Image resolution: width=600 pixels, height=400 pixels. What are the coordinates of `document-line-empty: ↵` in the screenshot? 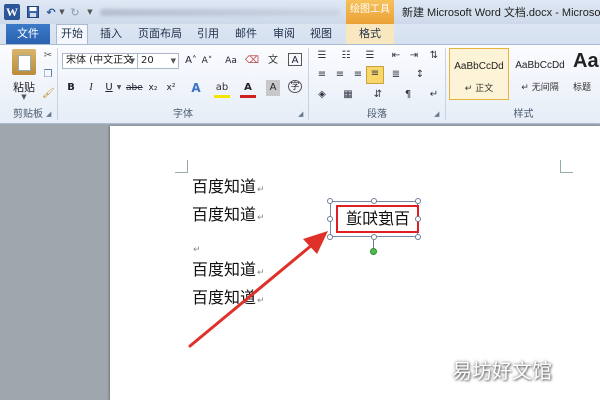 It's located at (196, 247).